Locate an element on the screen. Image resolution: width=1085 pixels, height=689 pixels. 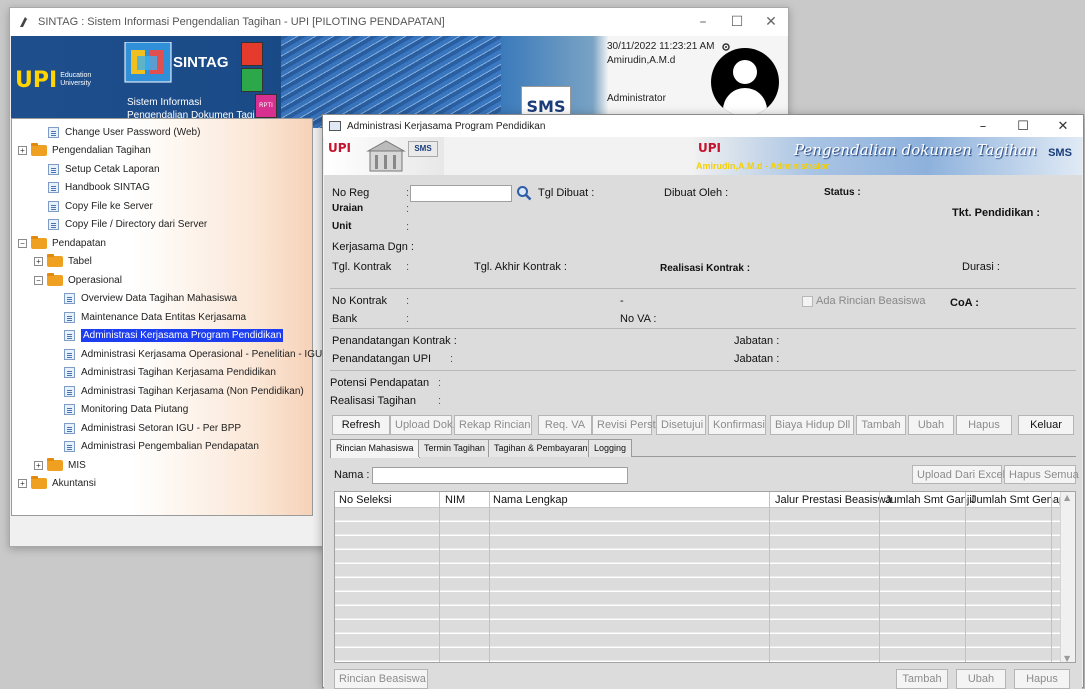
minimize-button: – is located at coordinates (703, 22).